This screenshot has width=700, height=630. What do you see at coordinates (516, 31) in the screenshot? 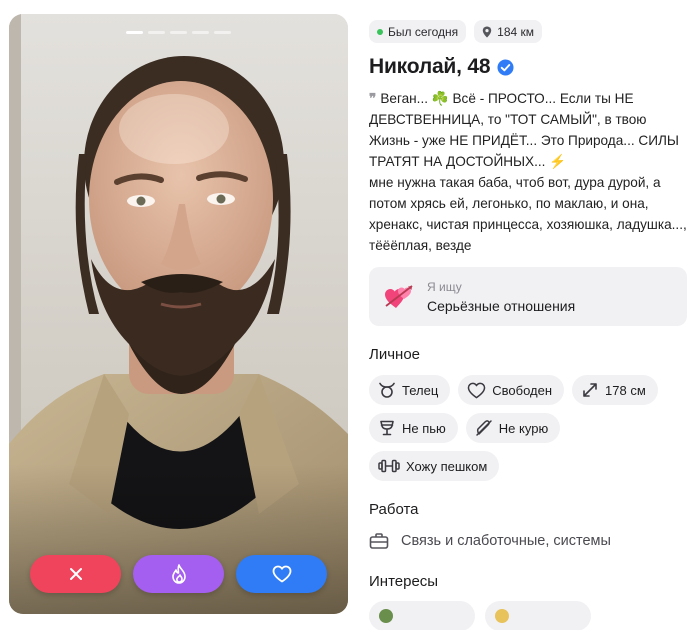
I see `distance-text: 184 км` at bounding box center [516, 31].